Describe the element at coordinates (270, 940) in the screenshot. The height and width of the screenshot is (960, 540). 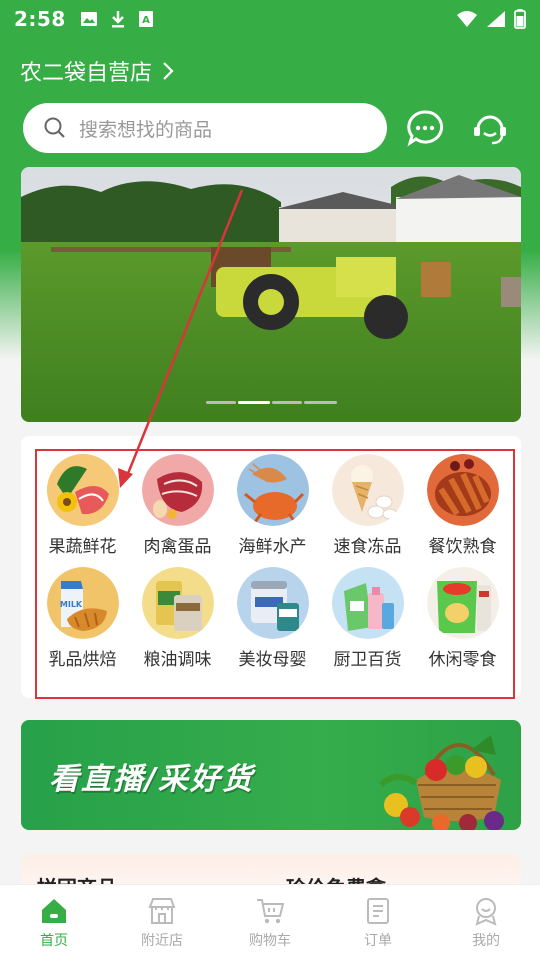
I see `tab-label: 购物车` at that location.